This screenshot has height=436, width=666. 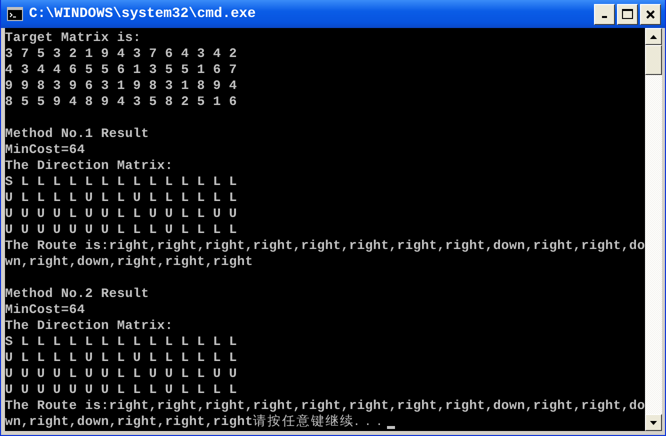 What do you see at coordinates (604, 14) in the screenshot?
I see `minimize-button` at bounding box center [604, 14].